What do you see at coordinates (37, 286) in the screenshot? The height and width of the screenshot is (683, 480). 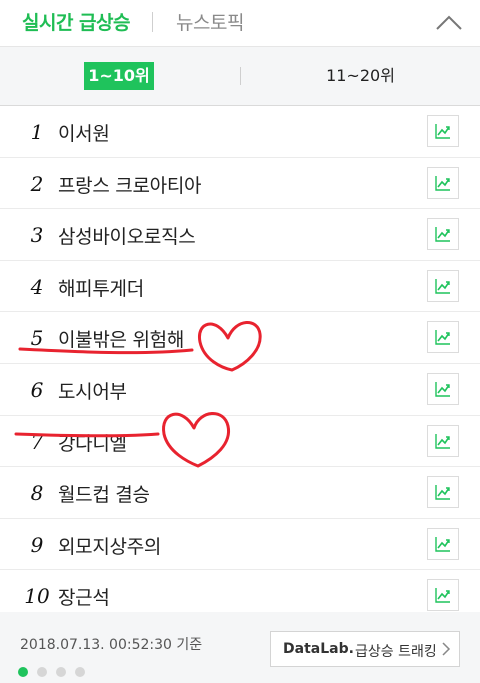 I see `rank-number: 4` at bounding box center [37, 286].